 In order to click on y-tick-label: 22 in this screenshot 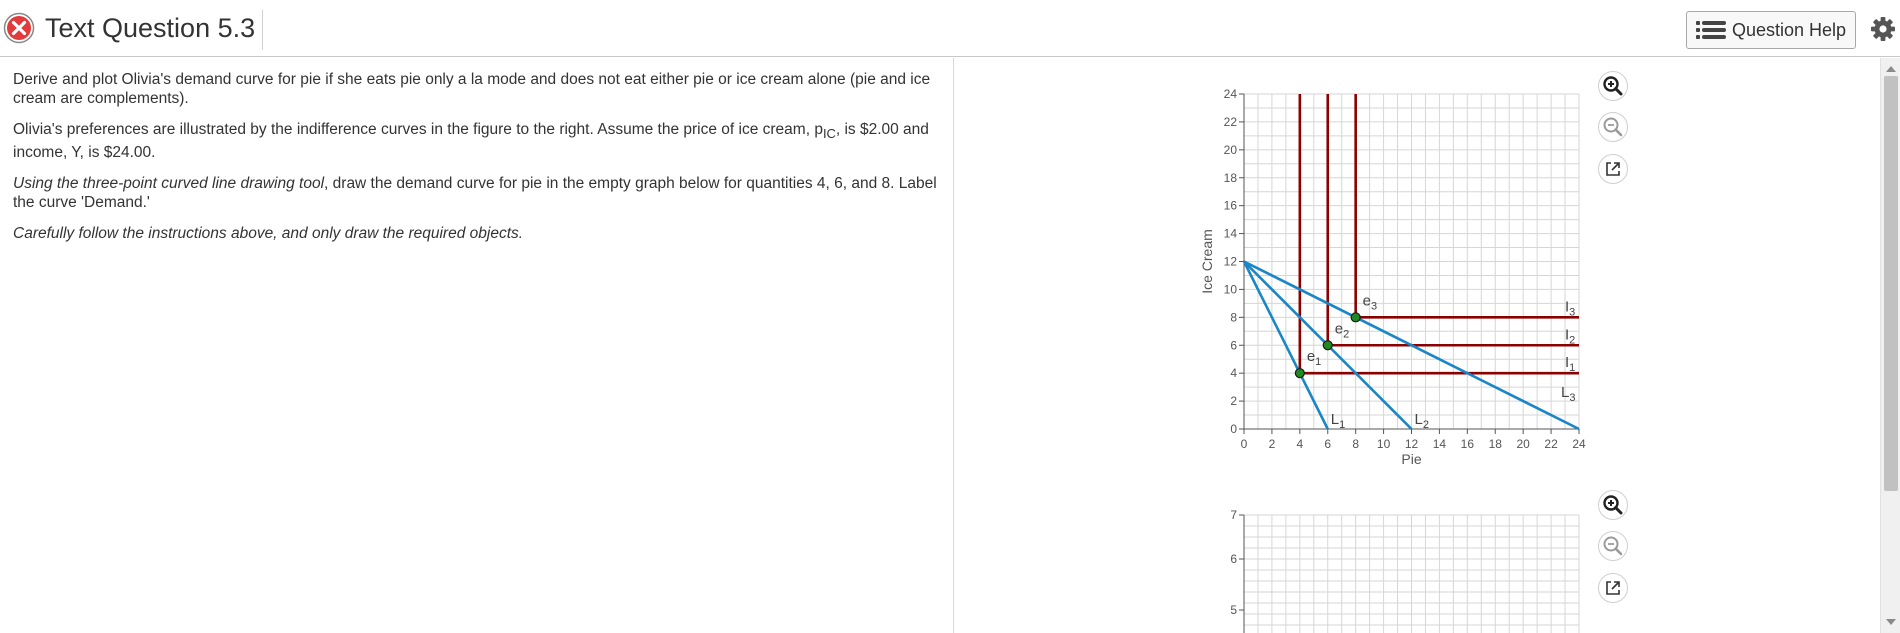, I will do `click(1231, 122)`.